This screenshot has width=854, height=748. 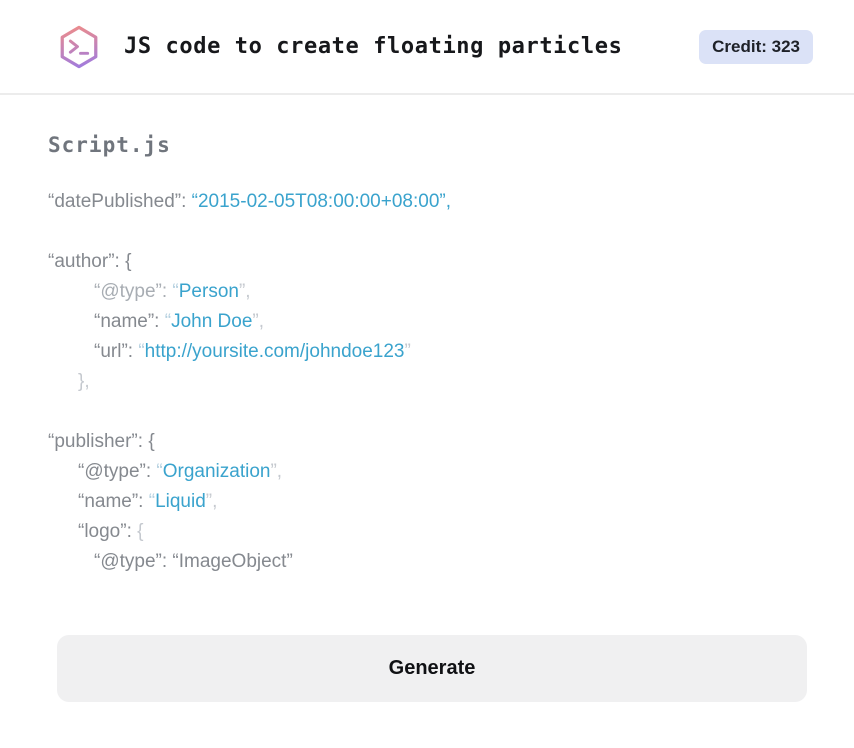 What do you see at coordinates (427, 322) in the screenshot?
I see `code-line: “name”: “John Doe”,` at bounding box center [427, 322].